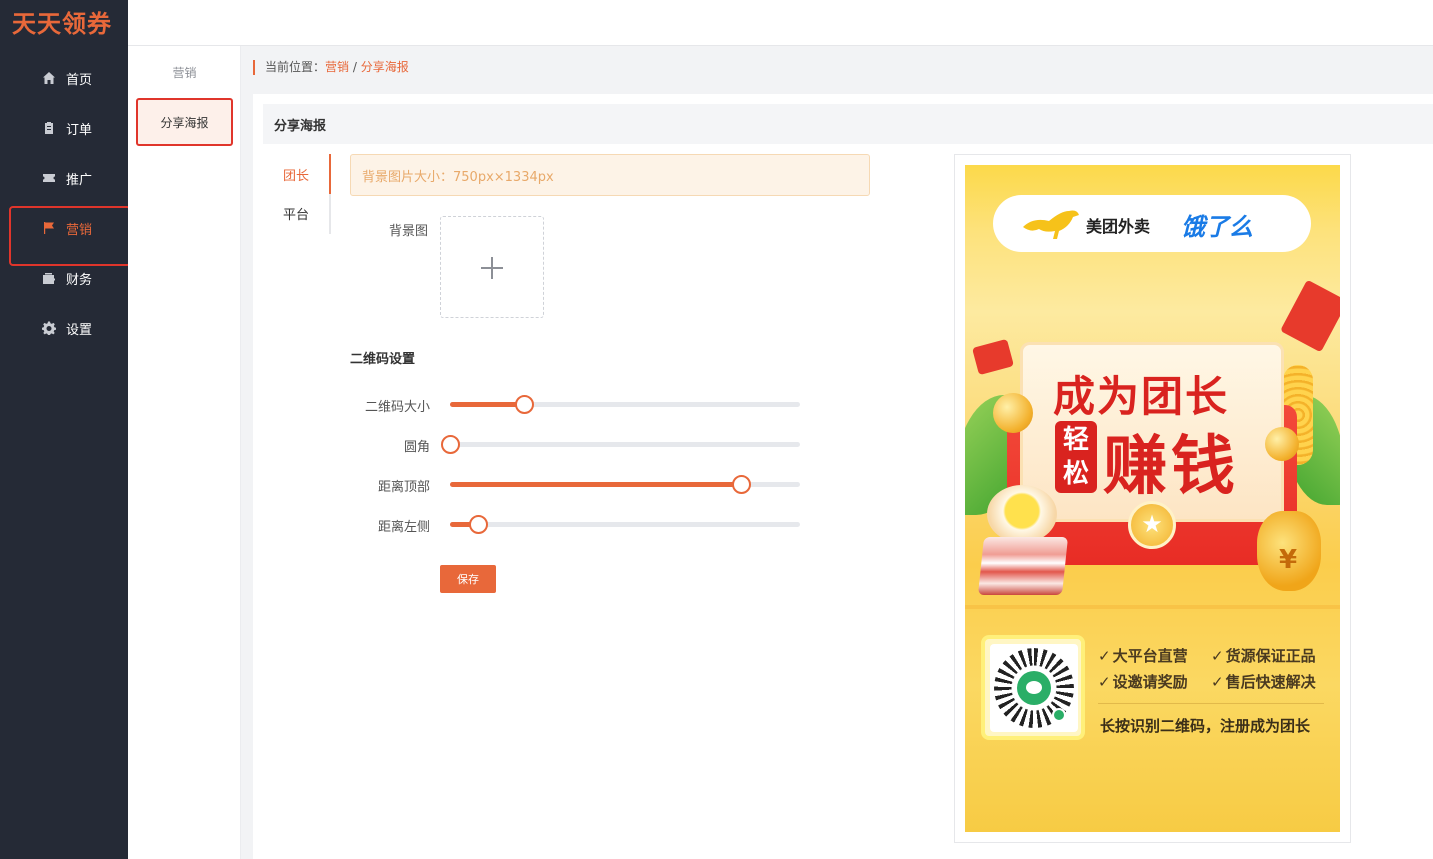 This screenshot has height=859, width=1433. Describe the element at coordinates (64, 328) in the screenshot. I see `sidebar-item-settings: 设置` at that location.